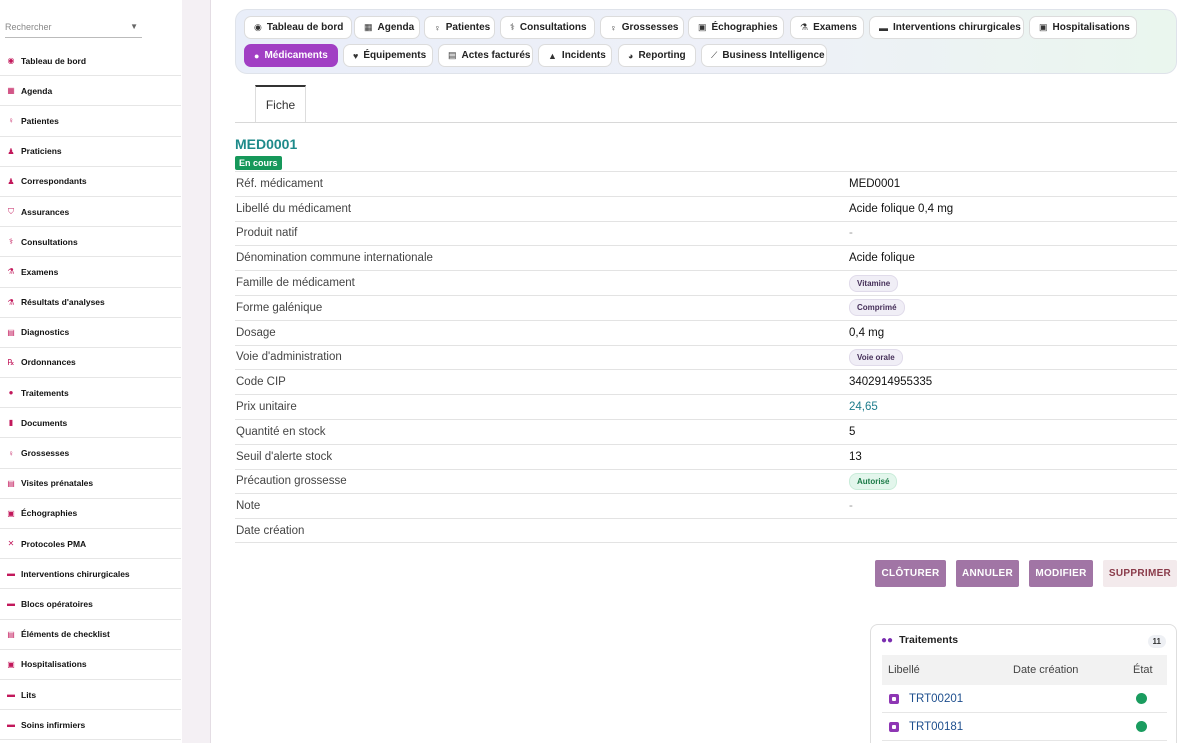 This screenshot has width=1200, height=743. I want to click on sidebar-item-4: ♟ Correspondants, so click(90, 182).